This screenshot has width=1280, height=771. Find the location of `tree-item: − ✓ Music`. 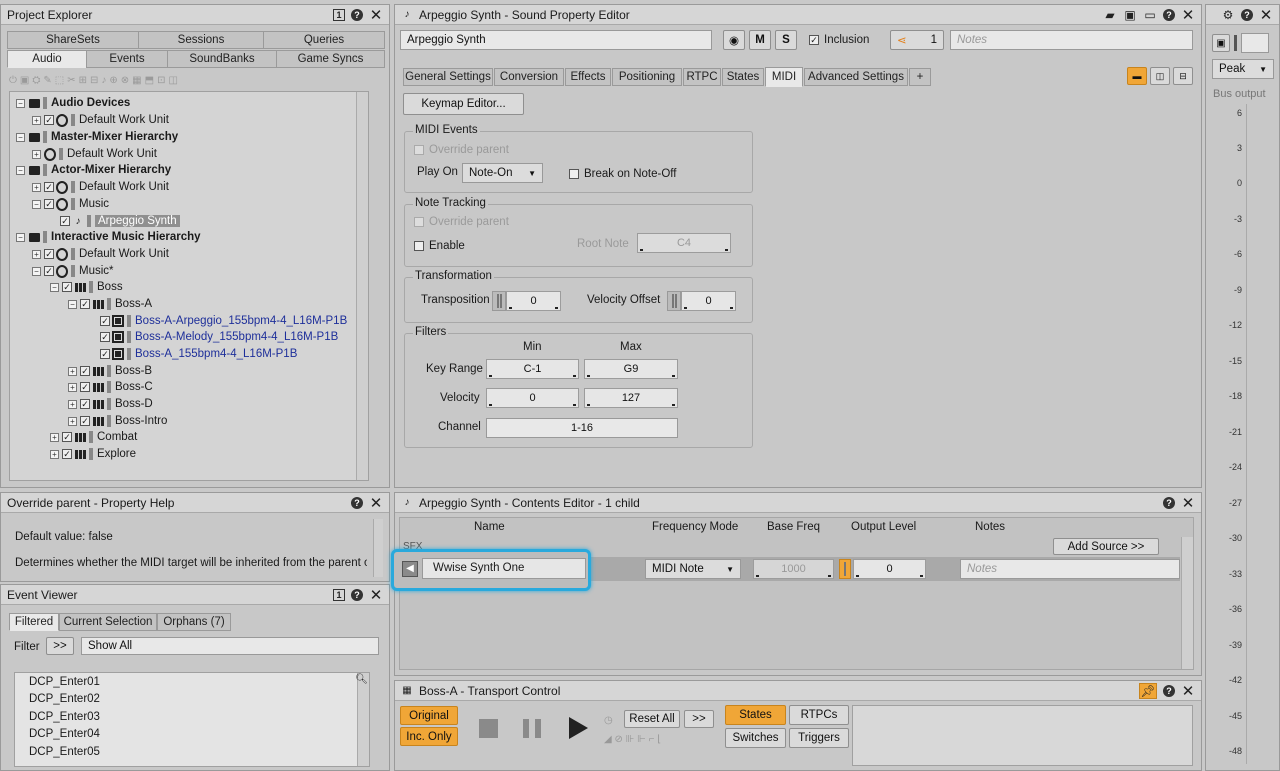

tree-item: − ✓ Music is located at coordinates (70, 204).